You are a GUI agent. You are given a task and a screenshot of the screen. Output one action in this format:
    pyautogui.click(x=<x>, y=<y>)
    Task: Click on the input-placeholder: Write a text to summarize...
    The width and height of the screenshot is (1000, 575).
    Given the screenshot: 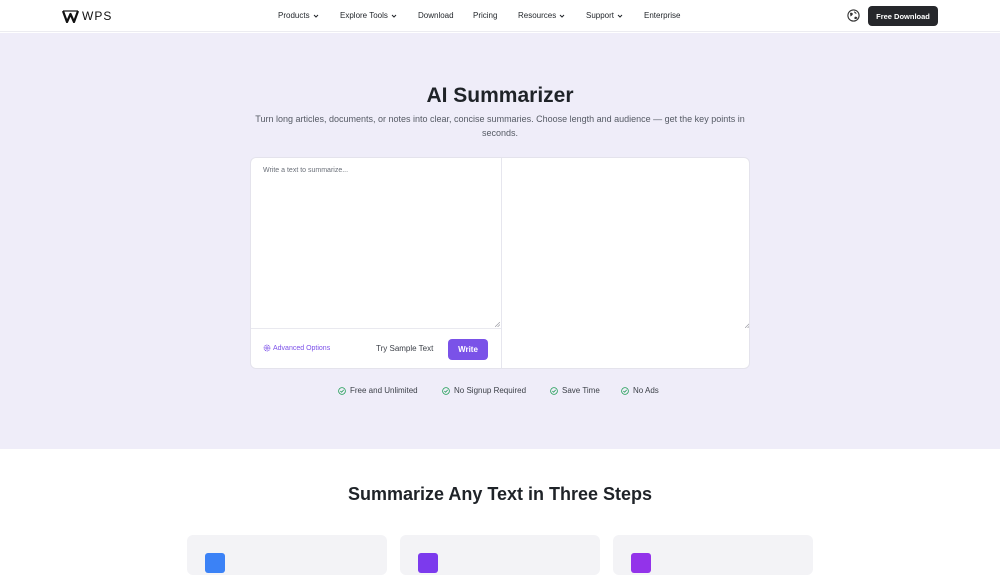 What is the action you would take?
    pyautogui.click(x=306, y=170)
    